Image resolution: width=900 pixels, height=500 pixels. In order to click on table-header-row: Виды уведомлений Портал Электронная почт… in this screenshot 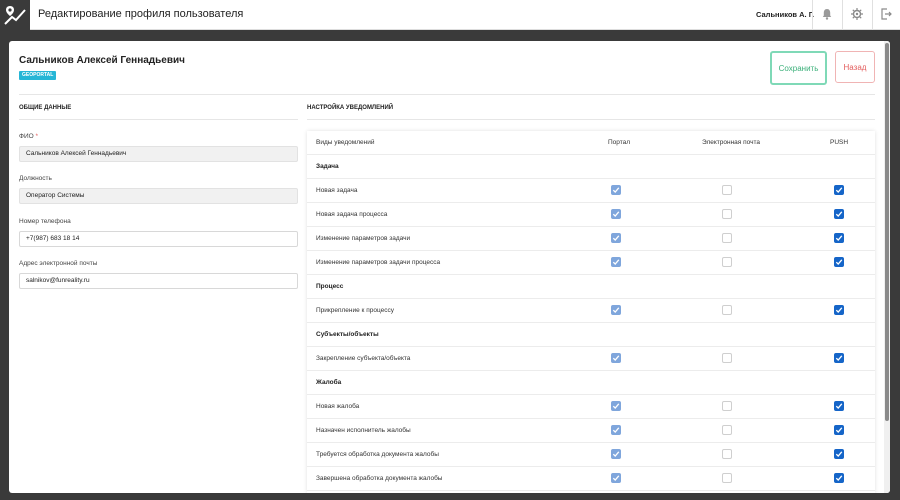, I will do `click(591, 143)`.